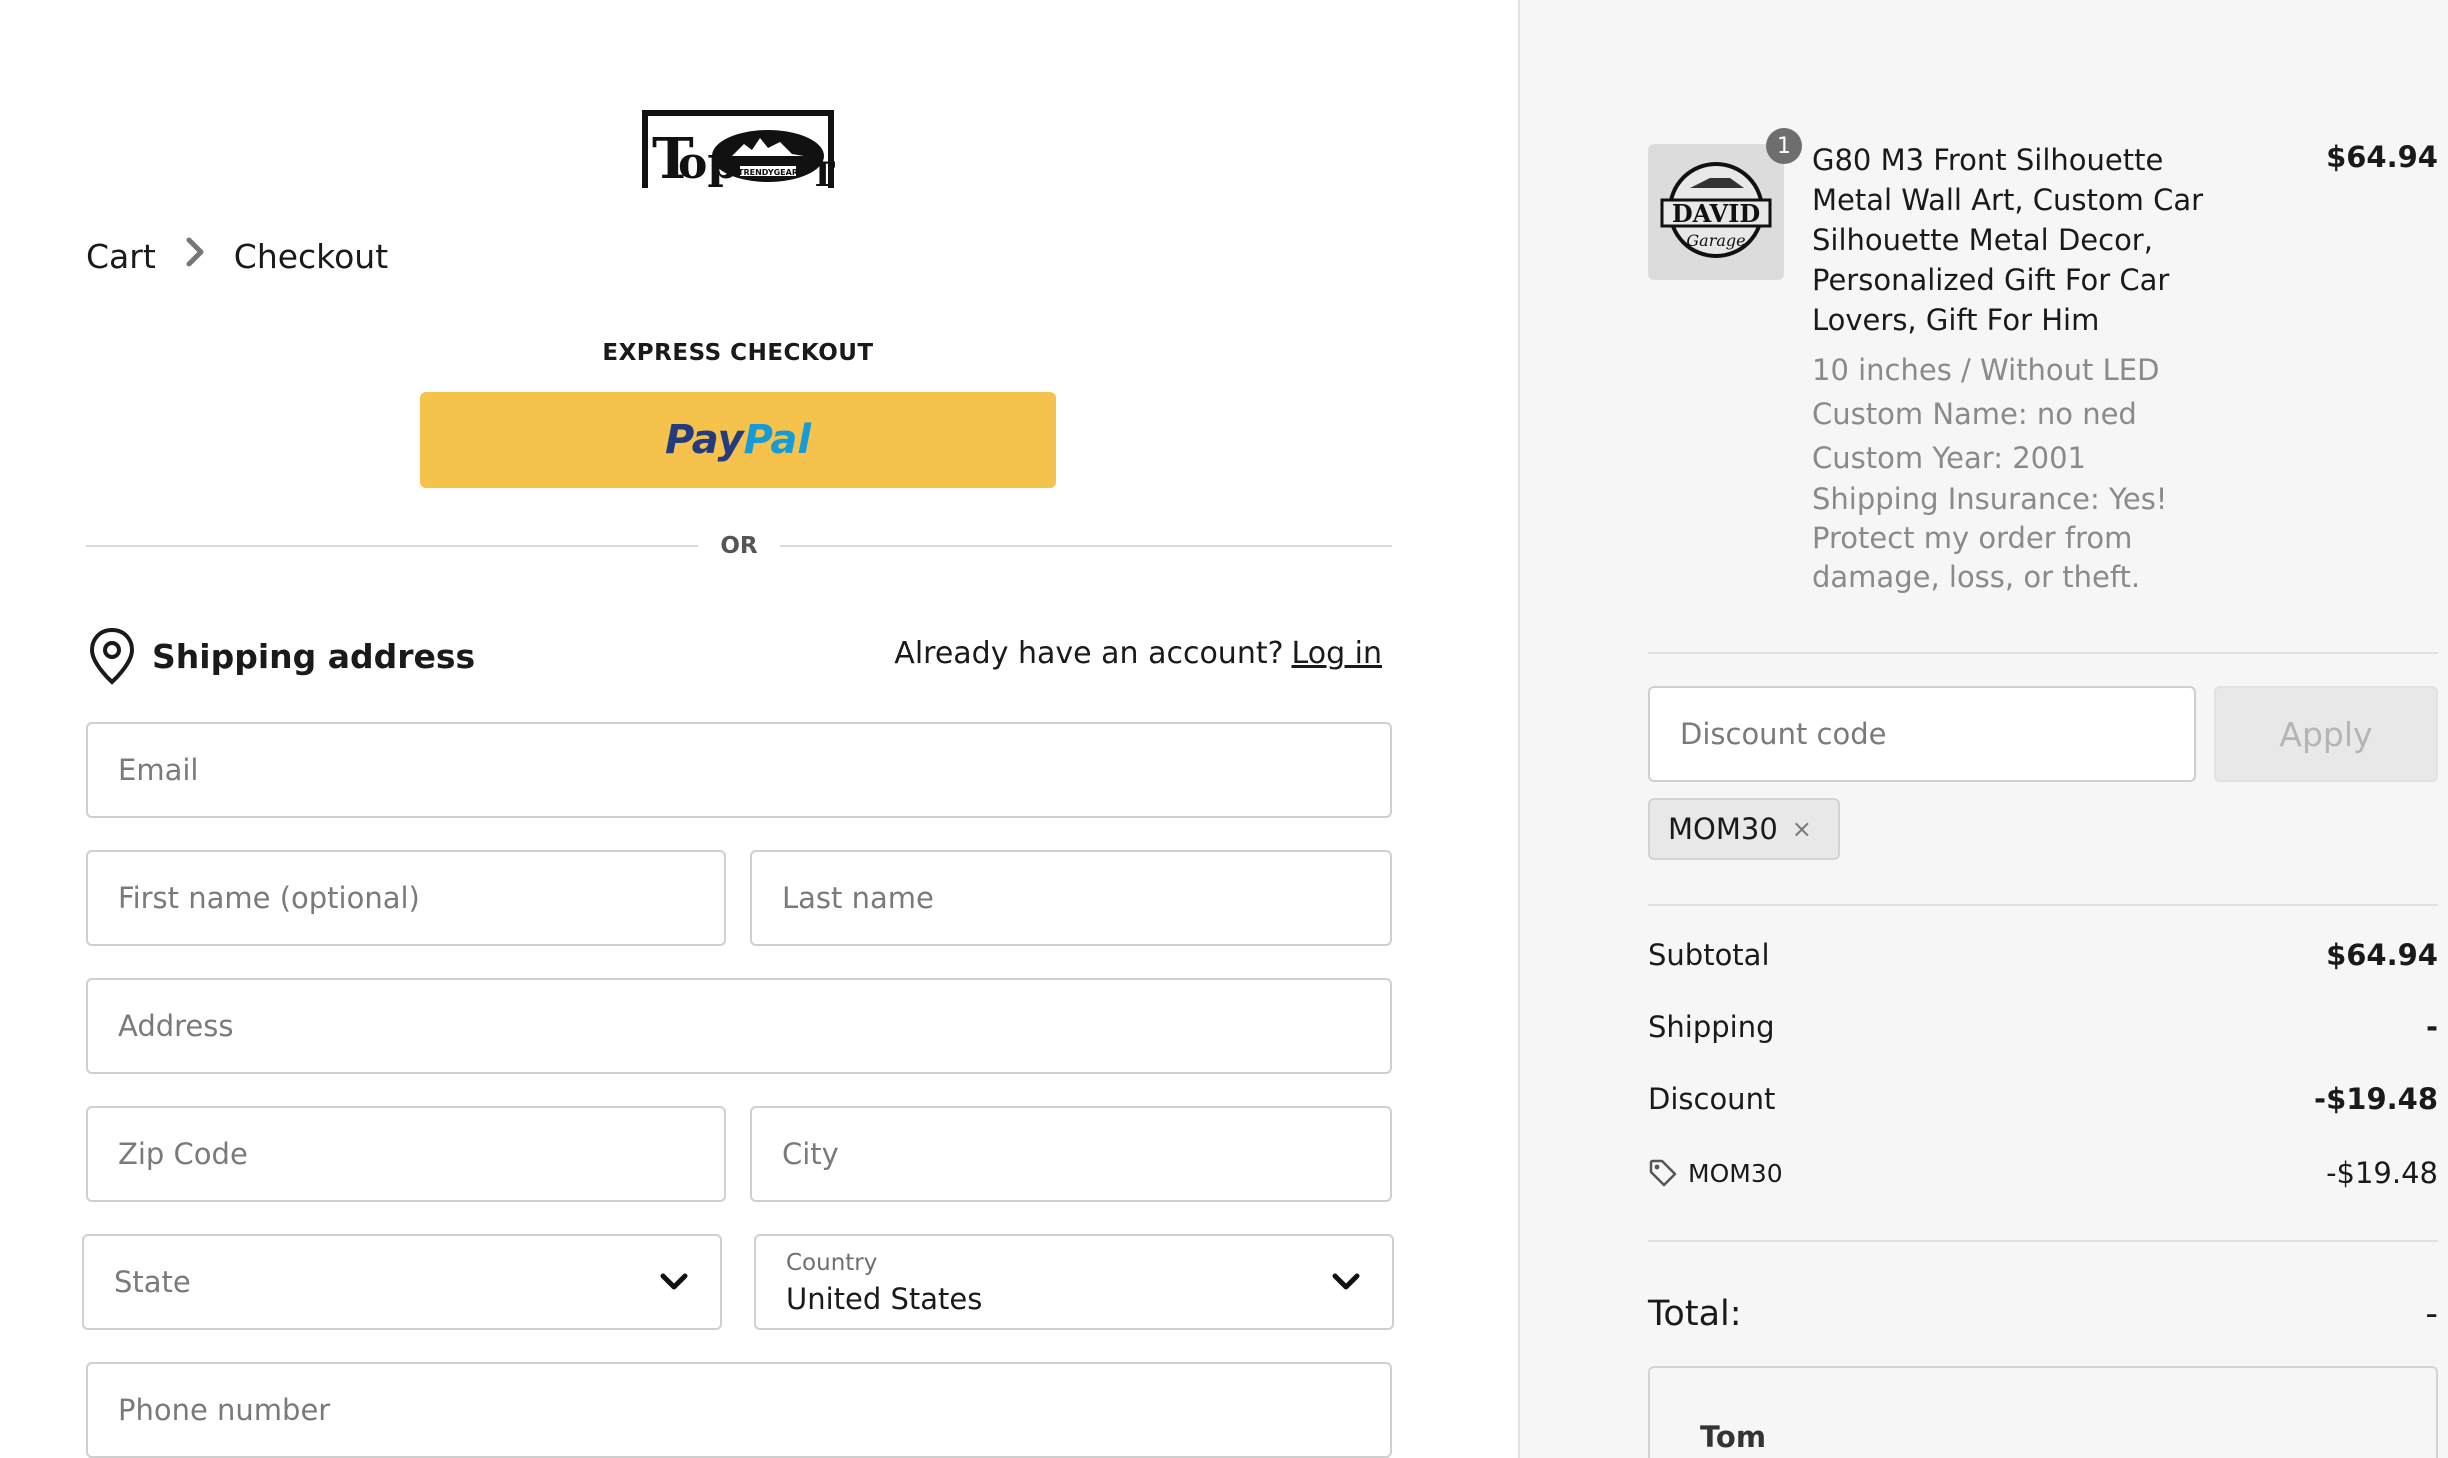  I want to click on promo-code-value: -$19.48, so click(2382, 1173).